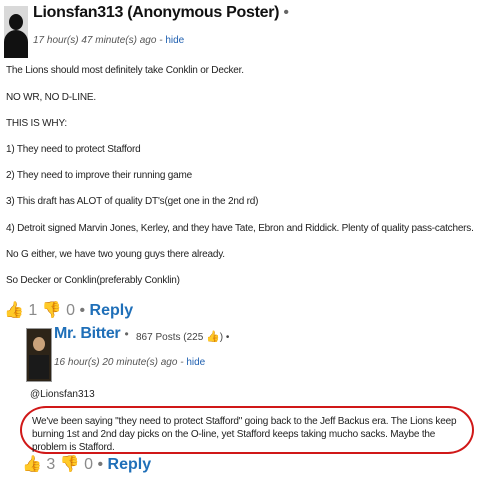 The width and height of the screenshot is (480, 480). What do you see at coordinates (36, 123) in the screenshot?
I see `comment-line: THIS IS WHY:` at bounding box center [36, 123].